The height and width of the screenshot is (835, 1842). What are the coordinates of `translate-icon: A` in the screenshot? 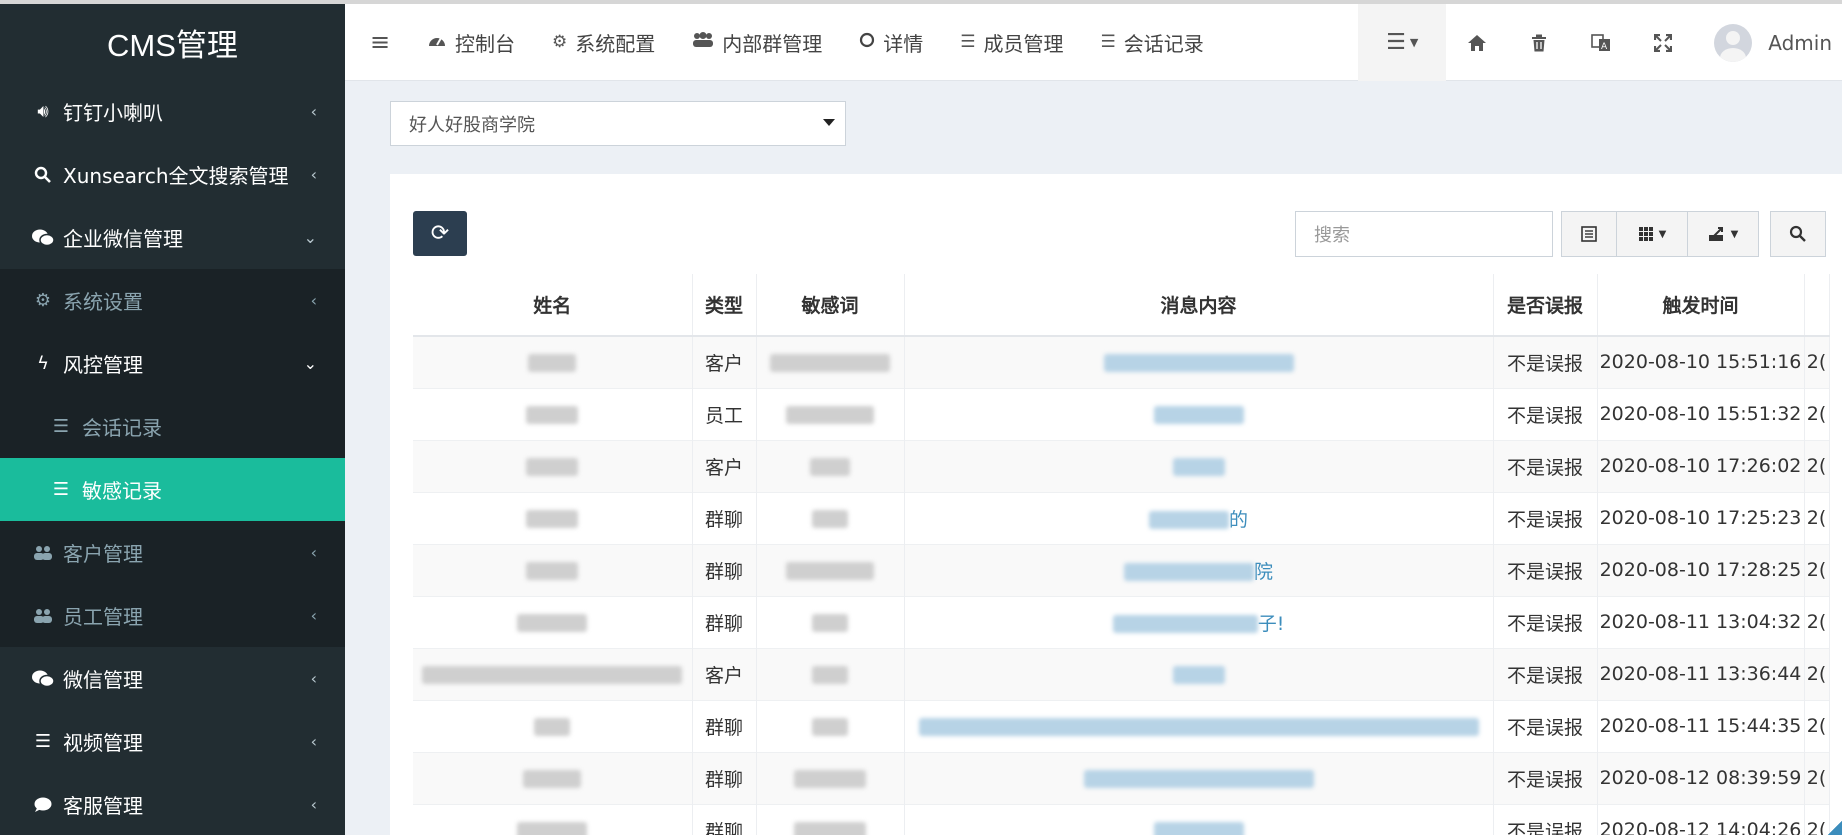 It's located at (1601, 42).